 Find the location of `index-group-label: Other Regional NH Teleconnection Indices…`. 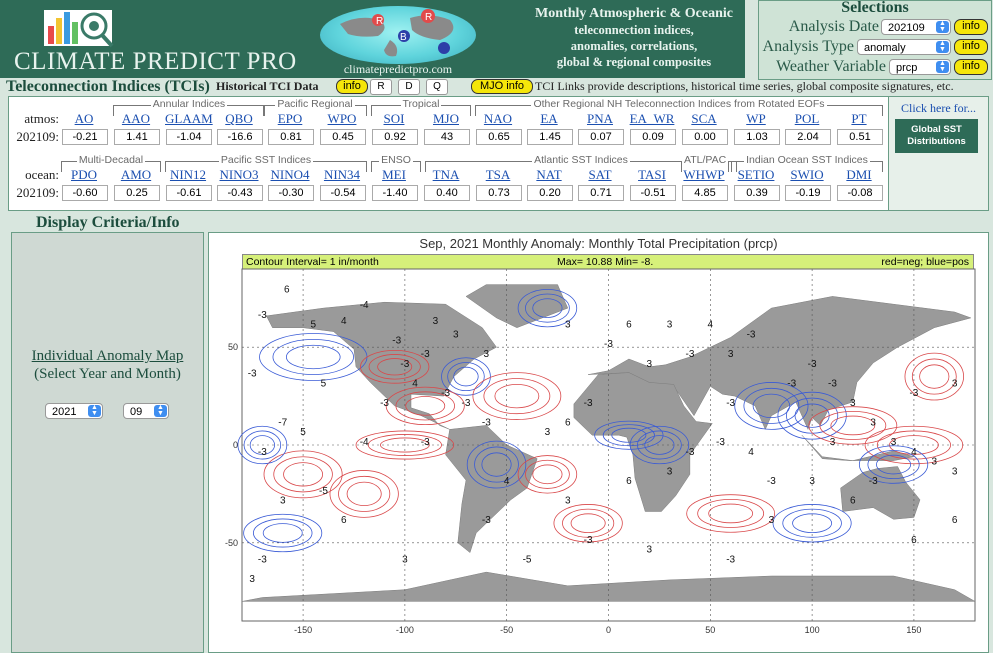

index-group-label: Other Regional NH Teleconnection Indices… is located at coordinates (679, 104).